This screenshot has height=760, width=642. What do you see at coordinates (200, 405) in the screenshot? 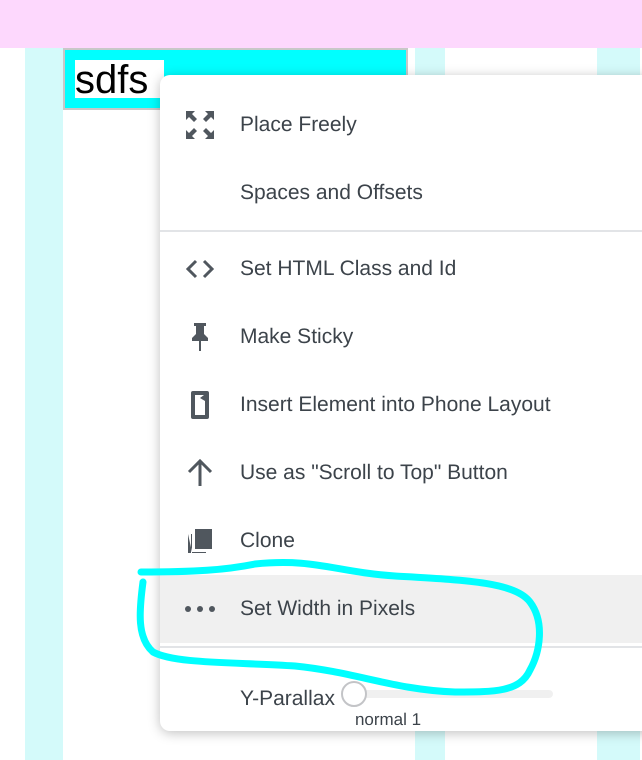
I see `phone-icon` at bounding box center [200, 405].